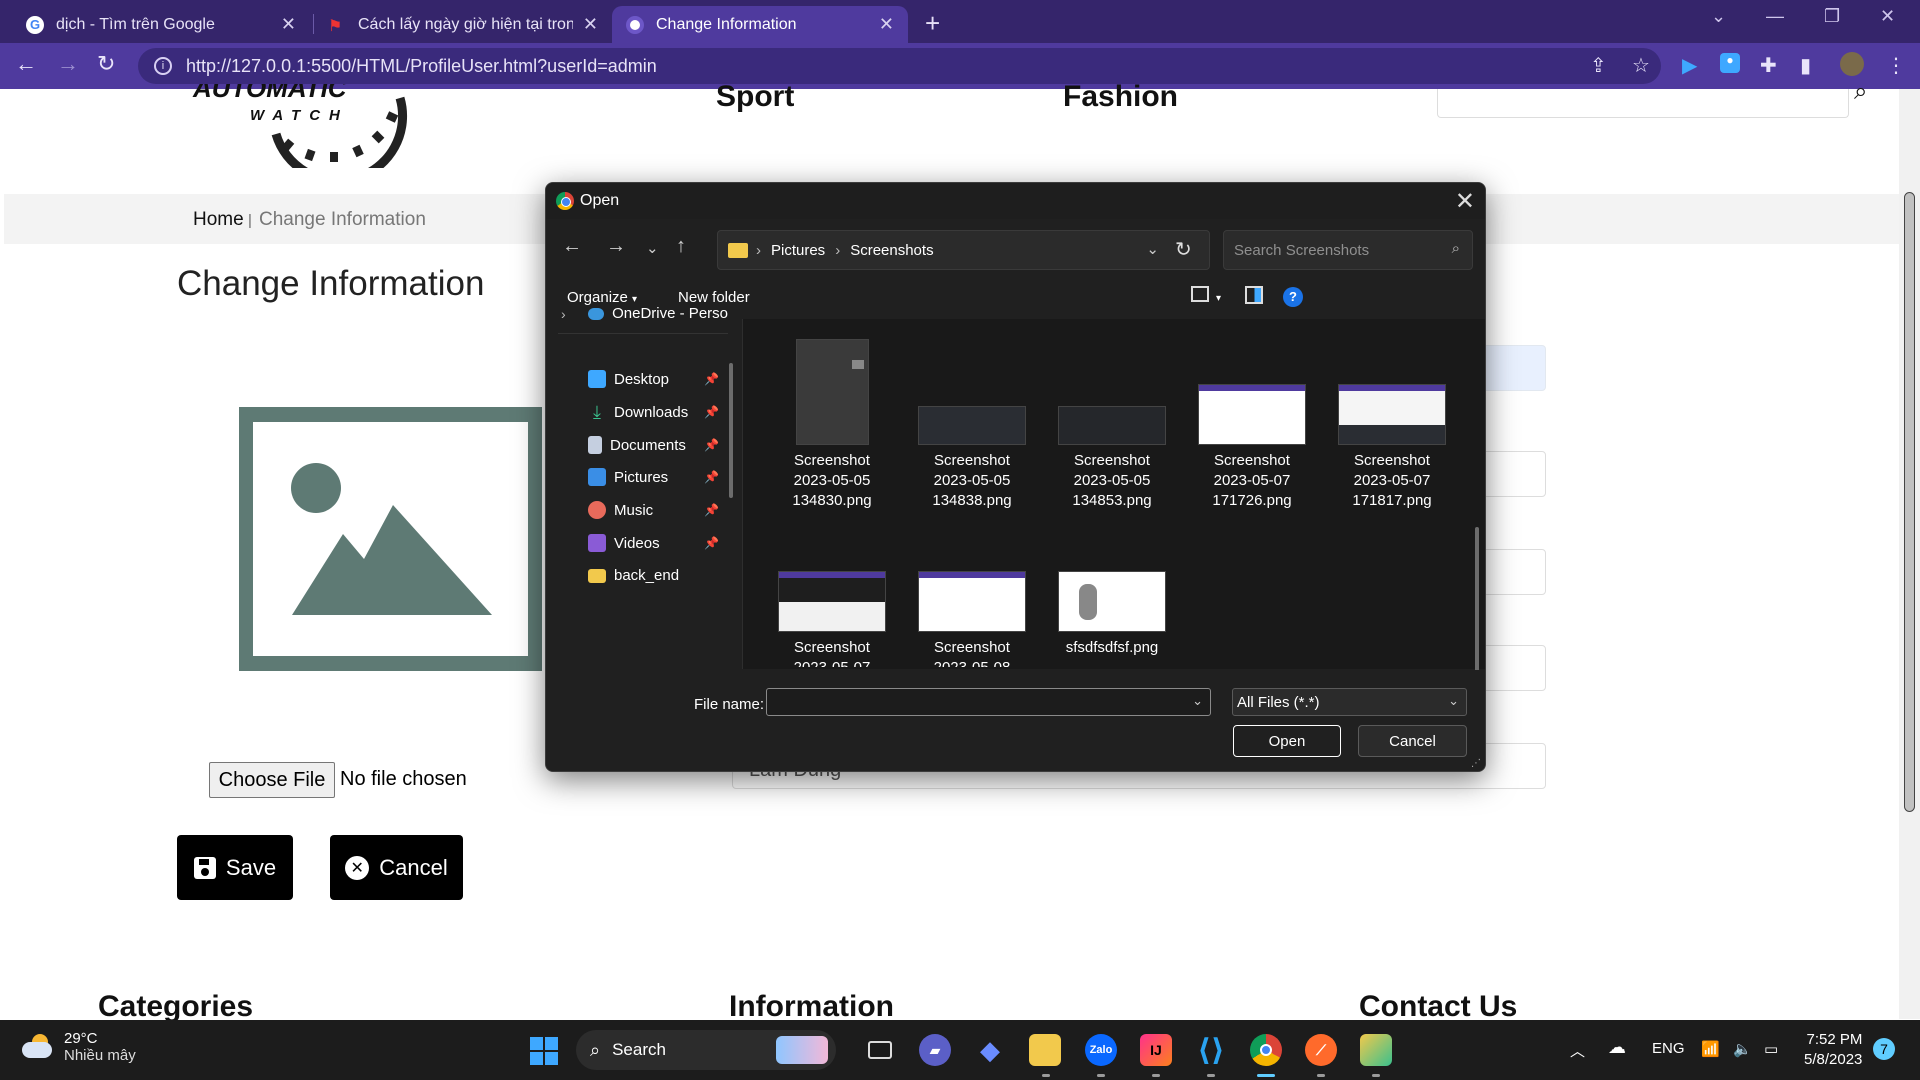  Describe the element at coordinates (1771, 1049) in the screenshot. I see `battery-icon: ▭` at that location.